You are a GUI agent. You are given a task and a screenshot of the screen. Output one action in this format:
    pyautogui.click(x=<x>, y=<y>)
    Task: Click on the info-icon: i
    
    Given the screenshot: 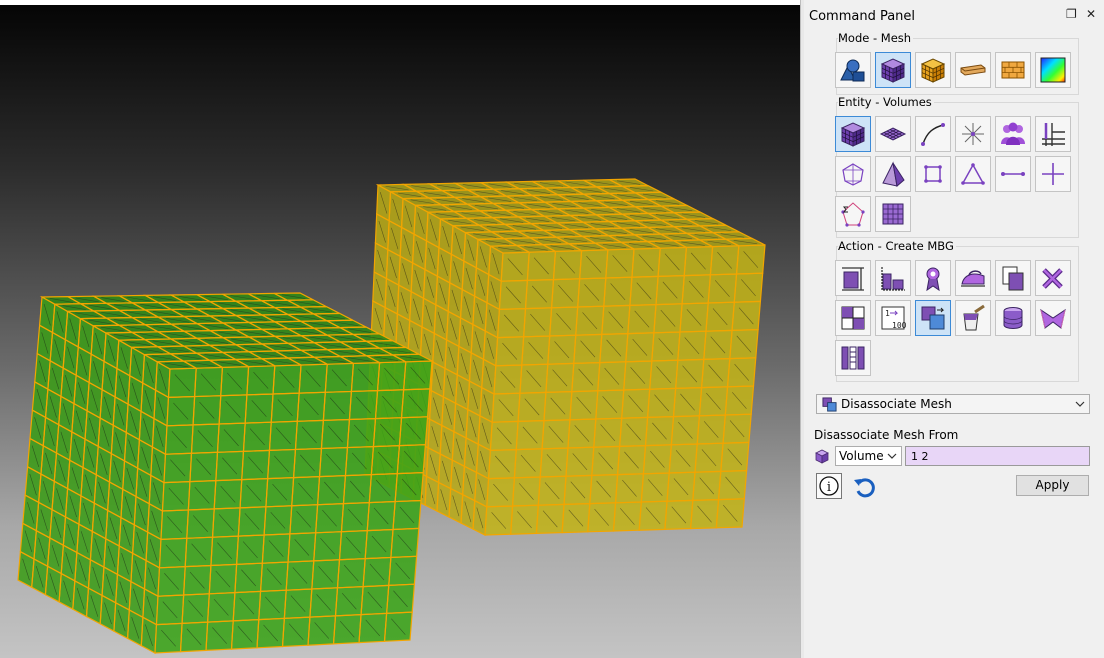 What is the action you would take?
    pyautogui.click(x=829, y=486)
    